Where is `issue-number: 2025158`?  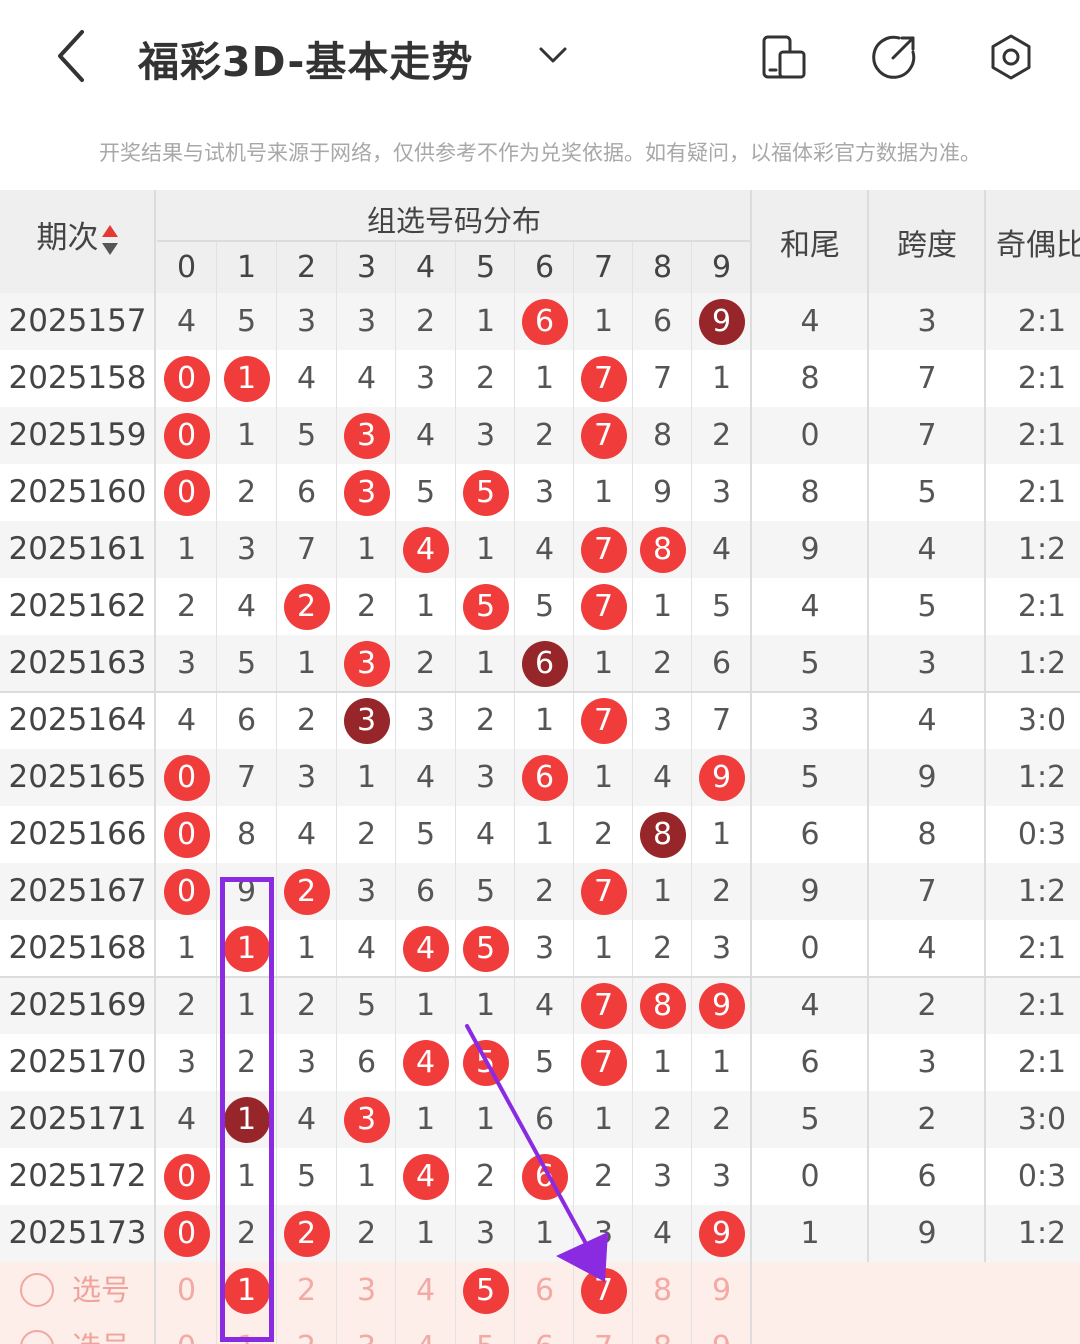 issue-number: 2025158 is located at coordinates (77, 378).